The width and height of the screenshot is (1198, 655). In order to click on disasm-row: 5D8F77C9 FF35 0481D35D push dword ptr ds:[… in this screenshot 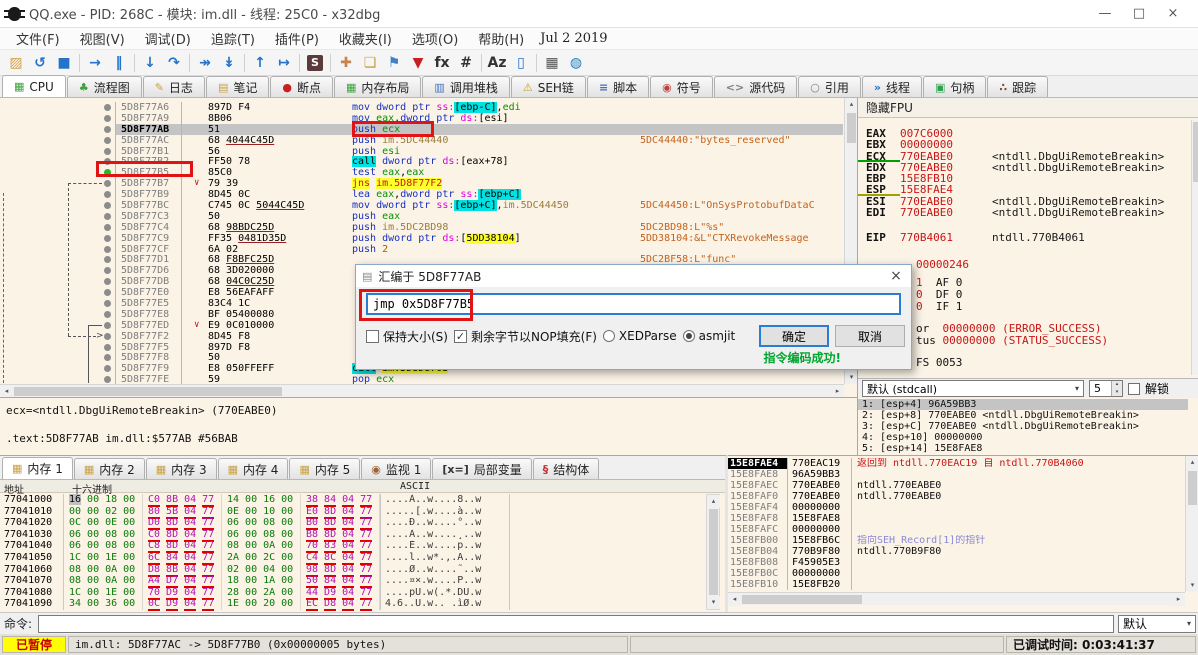, I will do `click(421, 238)`.